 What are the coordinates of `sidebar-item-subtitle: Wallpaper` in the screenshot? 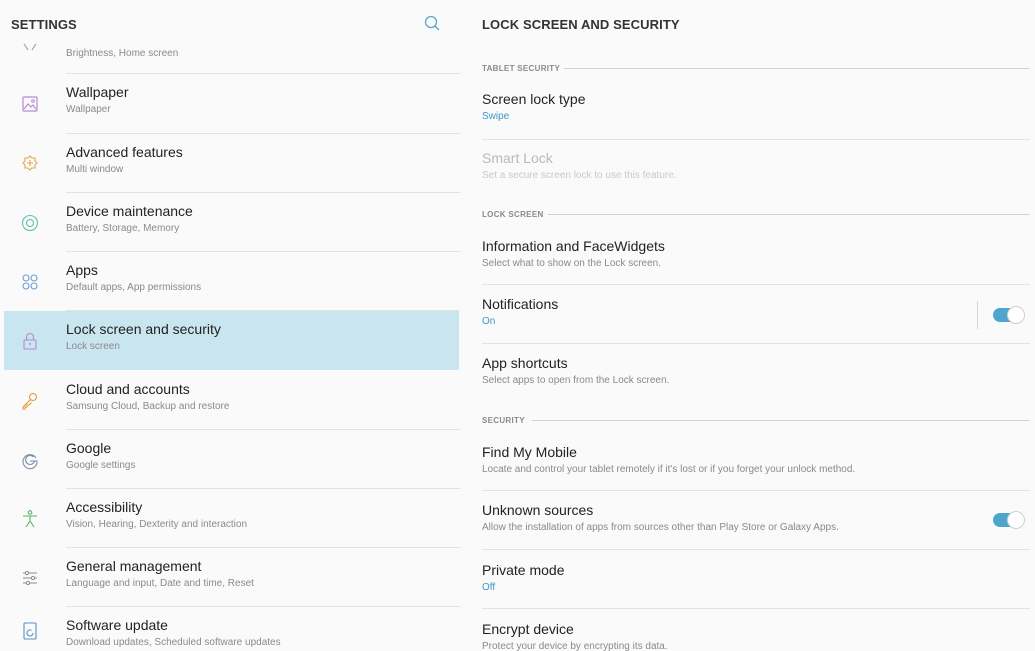 It's located at (88, 109).